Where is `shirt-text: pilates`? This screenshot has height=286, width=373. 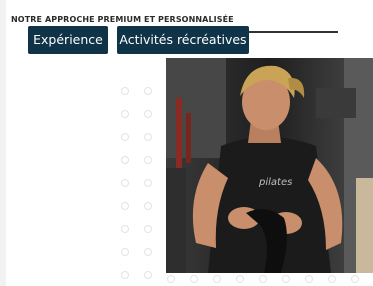
shirt-text: pilates is located at coordinates (275, 182).